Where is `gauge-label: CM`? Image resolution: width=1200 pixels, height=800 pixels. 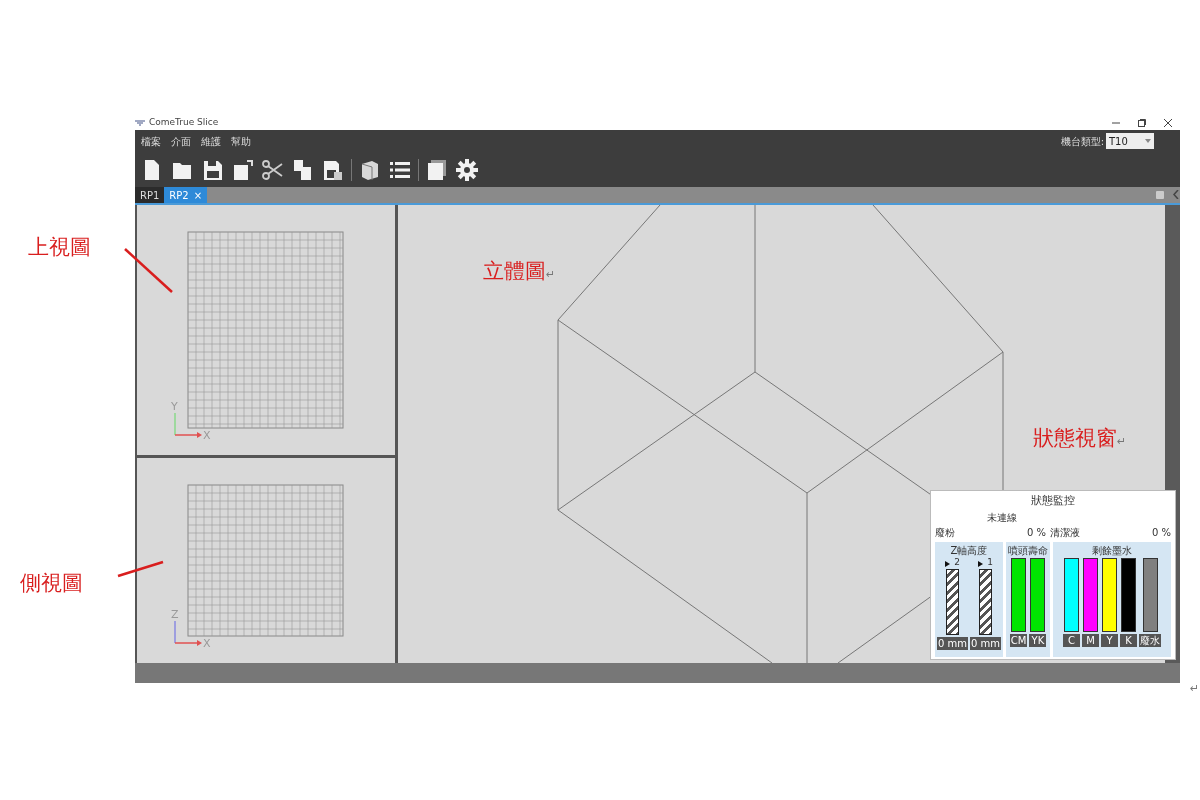
gauge-label: CM is located at coordinates (1018, 640).